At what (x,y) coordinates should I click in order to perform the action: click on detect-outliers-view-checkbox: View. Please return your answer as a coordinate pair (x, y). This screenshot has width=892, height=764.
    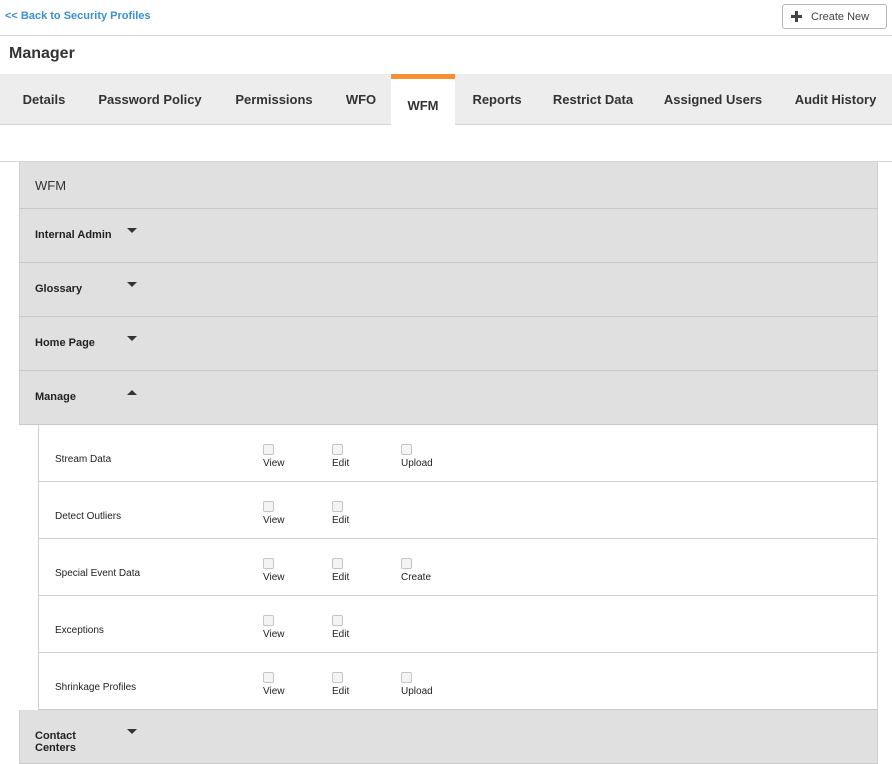
    Looking at the image, I should click on (274, 513).